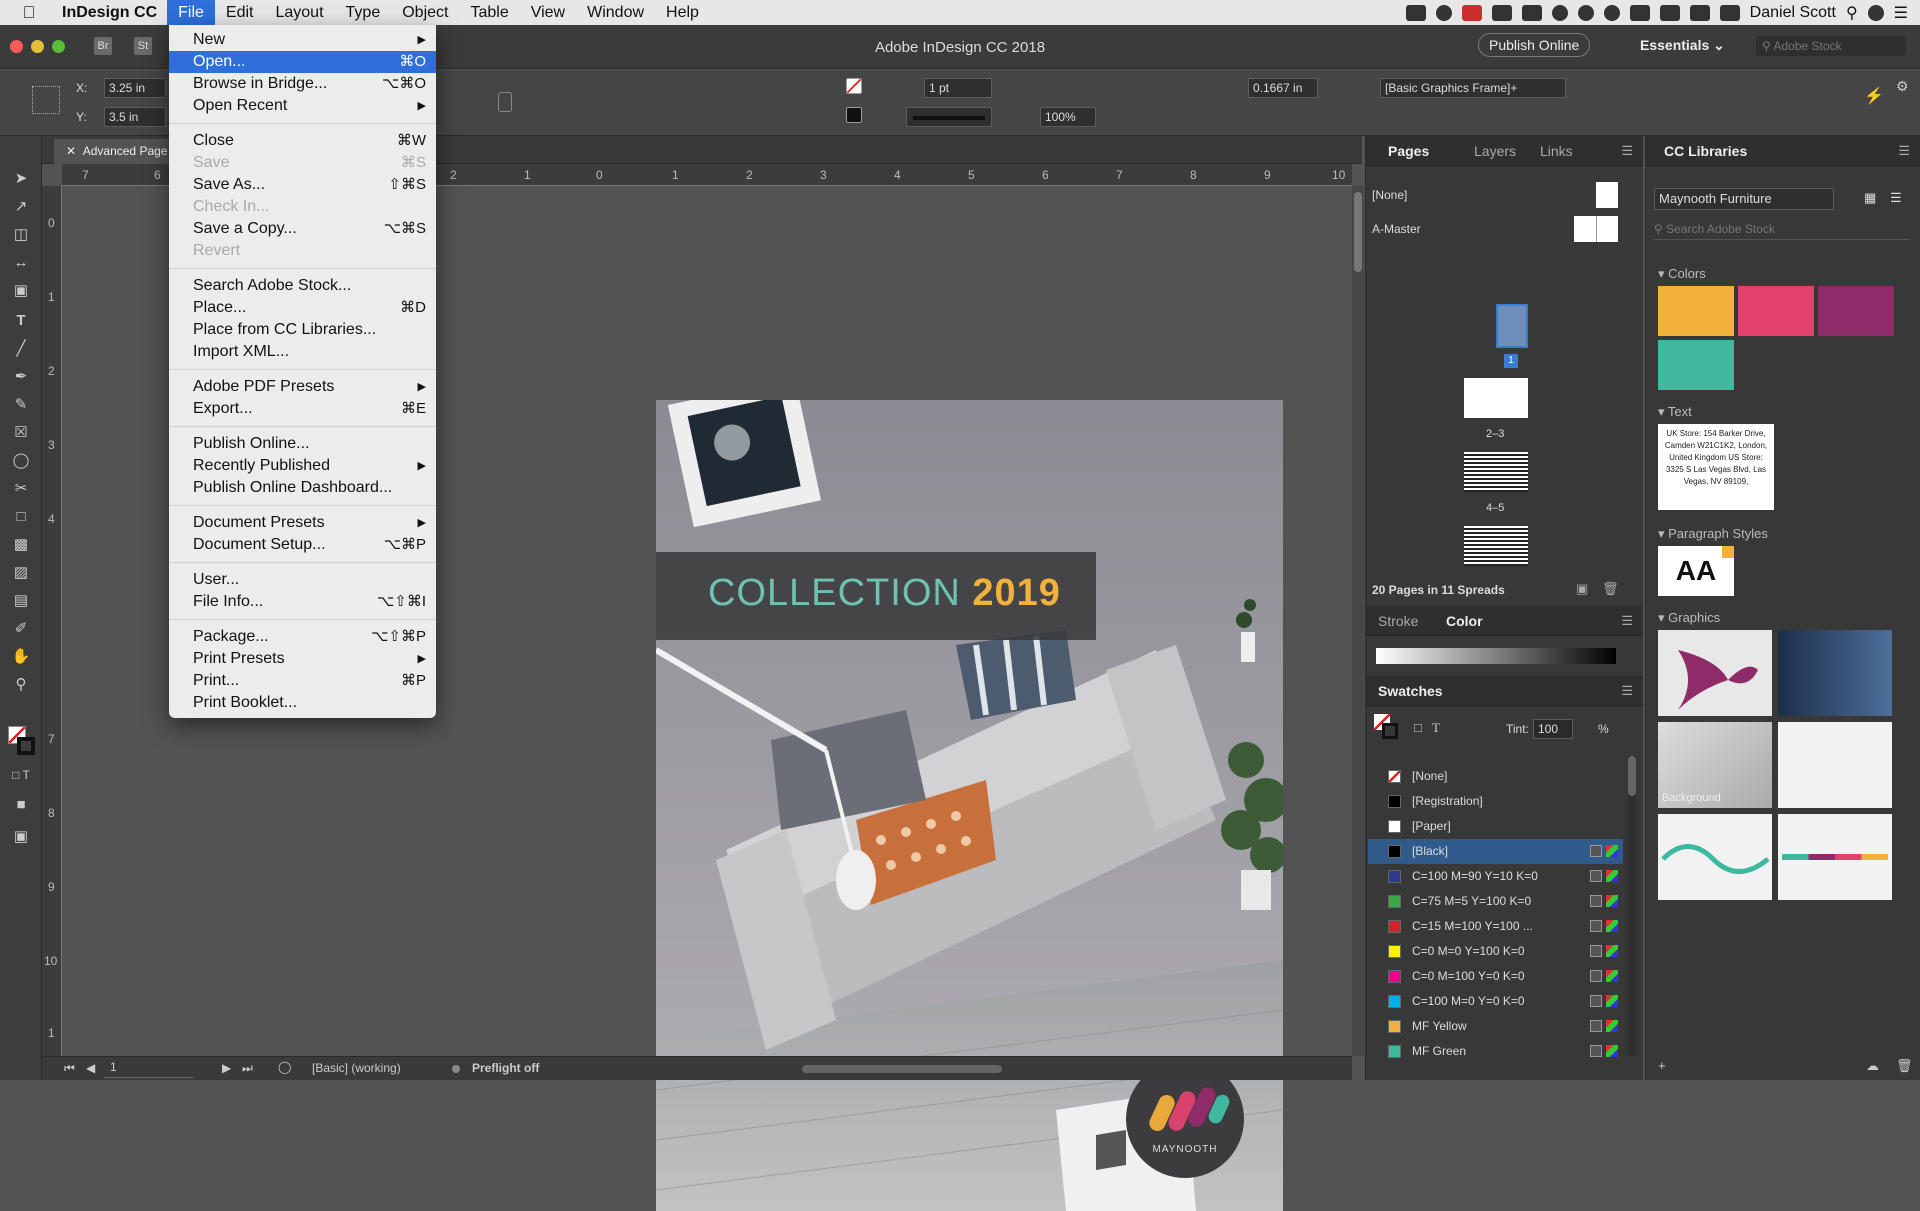  Describe the element at coordinates (1715, 765) in the screenshot. I see `graphic-background-item: Background` at that location.